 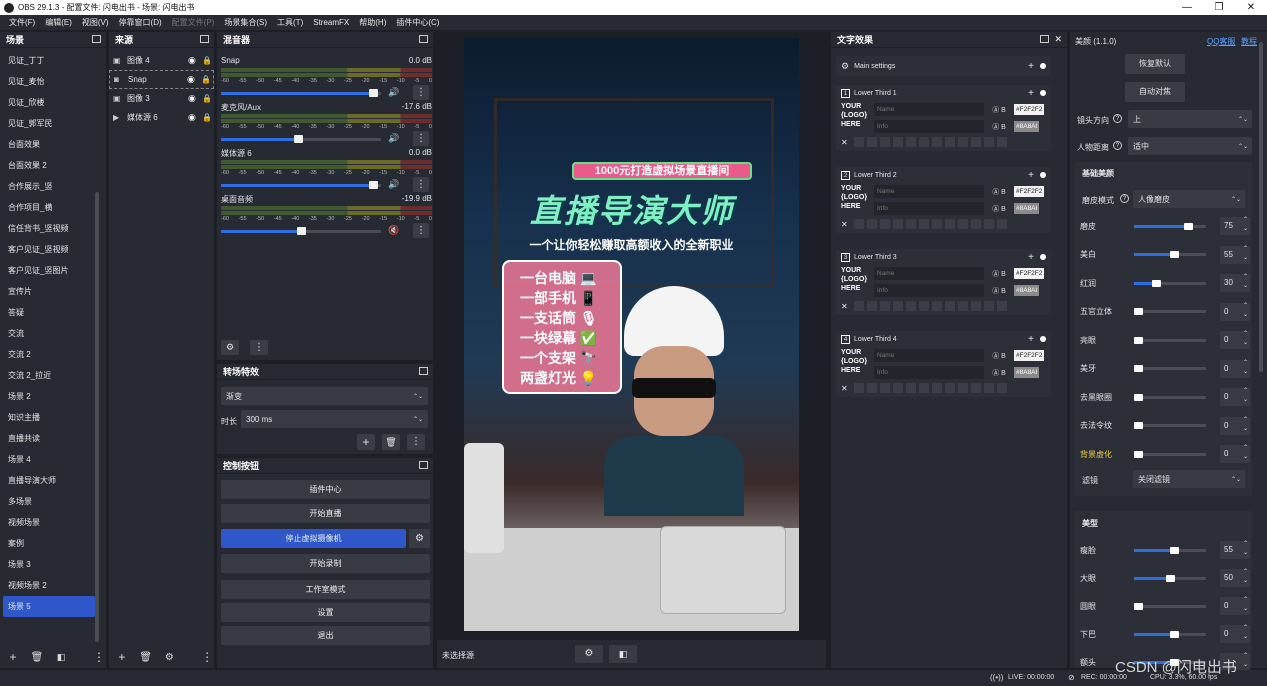 What do you see at coordinates (325, 513) in the screenshot?
I see `start-streaming-button: 开始直播` at bounding box center [325, 513].